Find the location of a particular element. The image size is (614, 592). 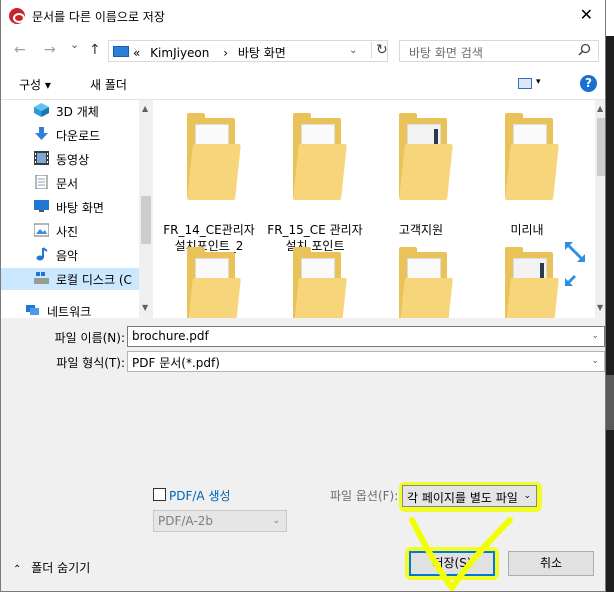

hide-folders-label: 폴더 숨기기 is located at coordinates (61, 568).